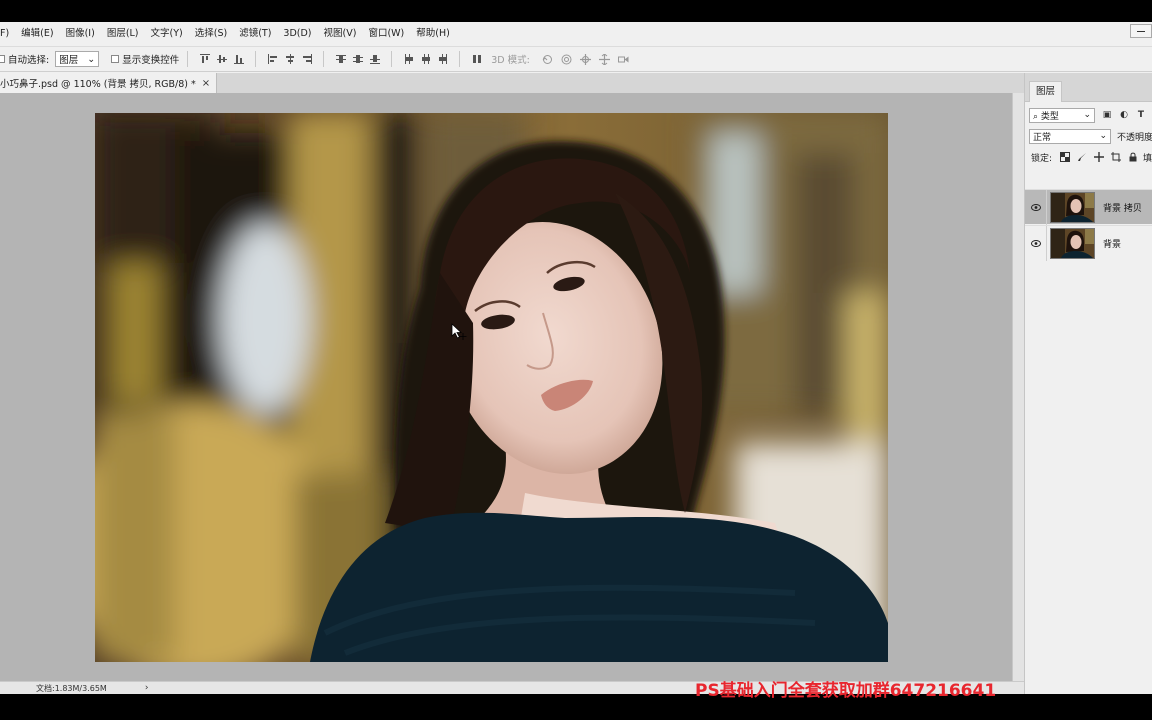 Image resolution: width=1152 pixels, height=720 pixels. What do you see at coordinates (69, 60) in the screenshot?
I see `auto-select-value: 图层` at bounding box center [69, 60].